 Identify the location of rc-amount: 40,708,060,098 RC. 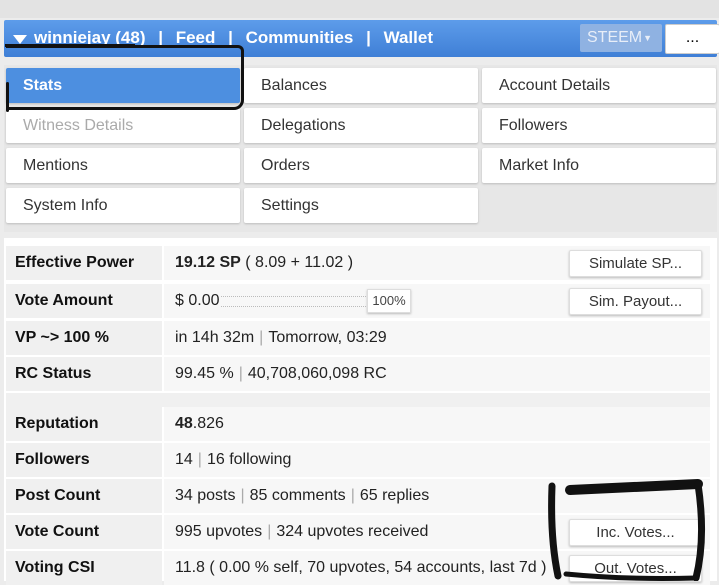
(317, 373).